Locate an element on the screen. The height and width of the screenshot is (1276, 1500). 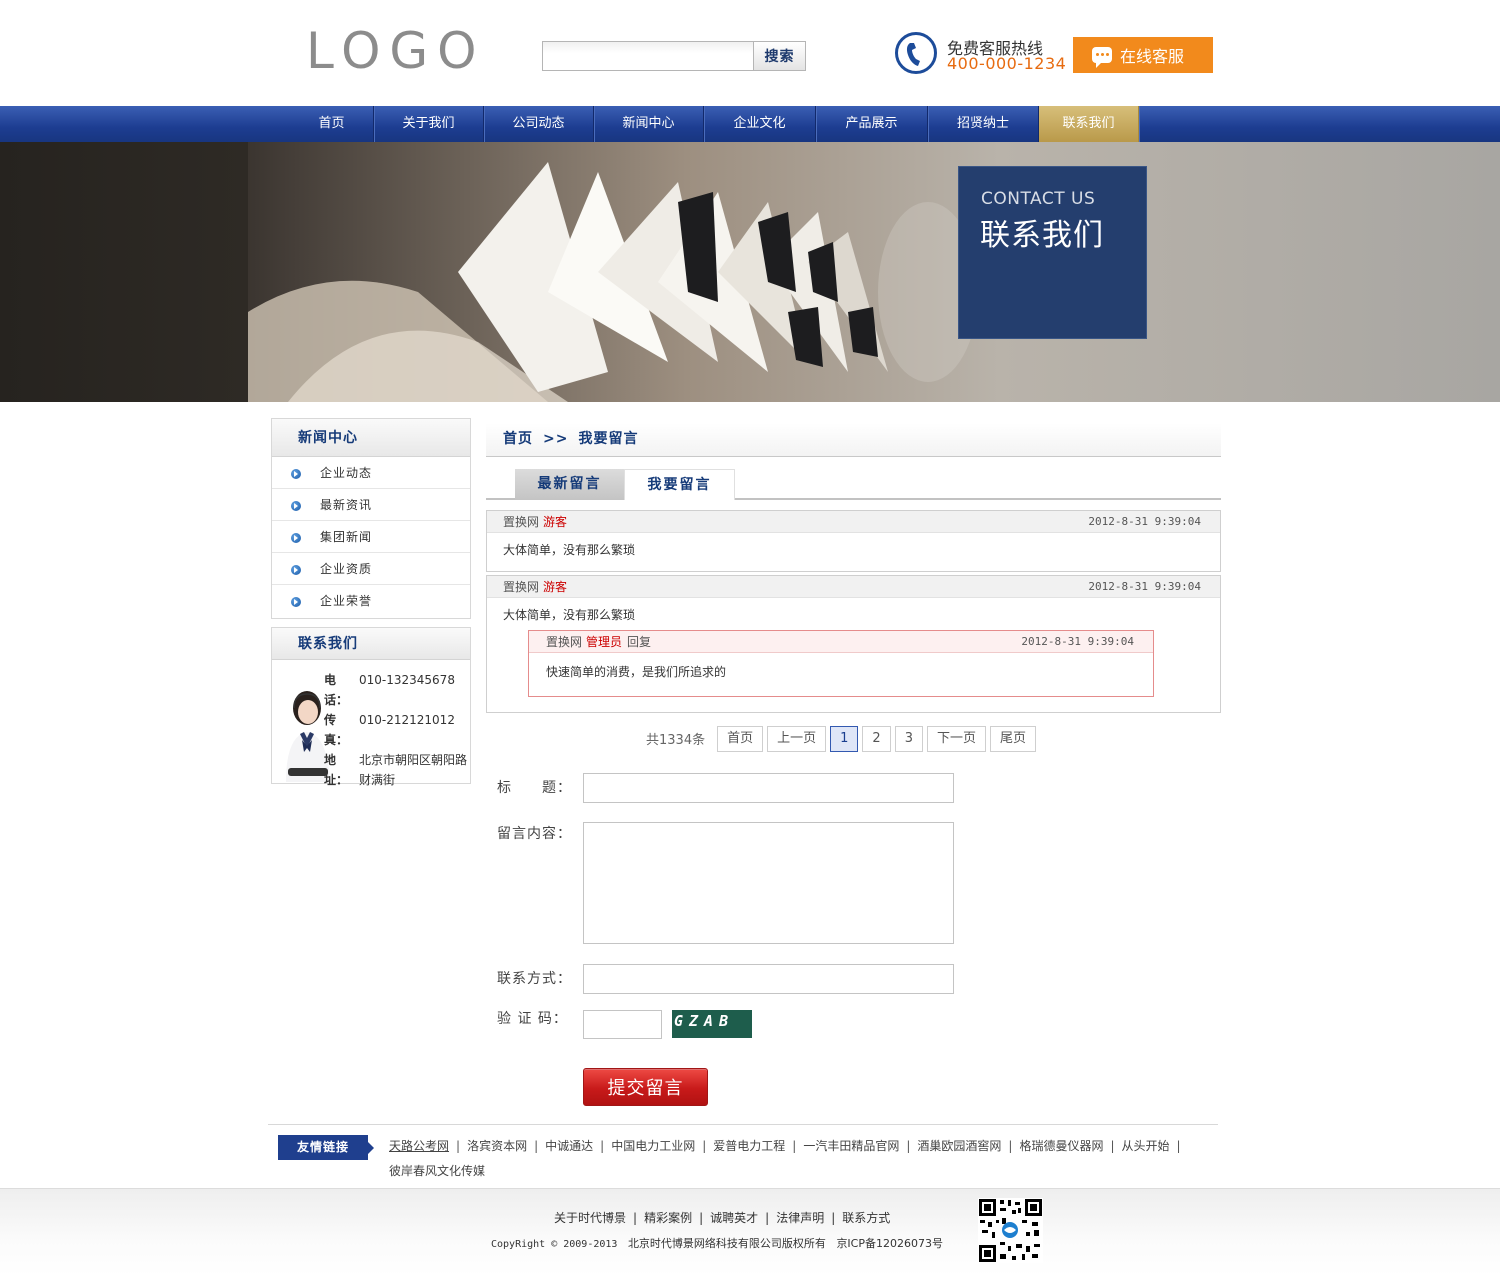
sidebar-item-group-news: 集团新闻 is located at coordinates (371, 537).